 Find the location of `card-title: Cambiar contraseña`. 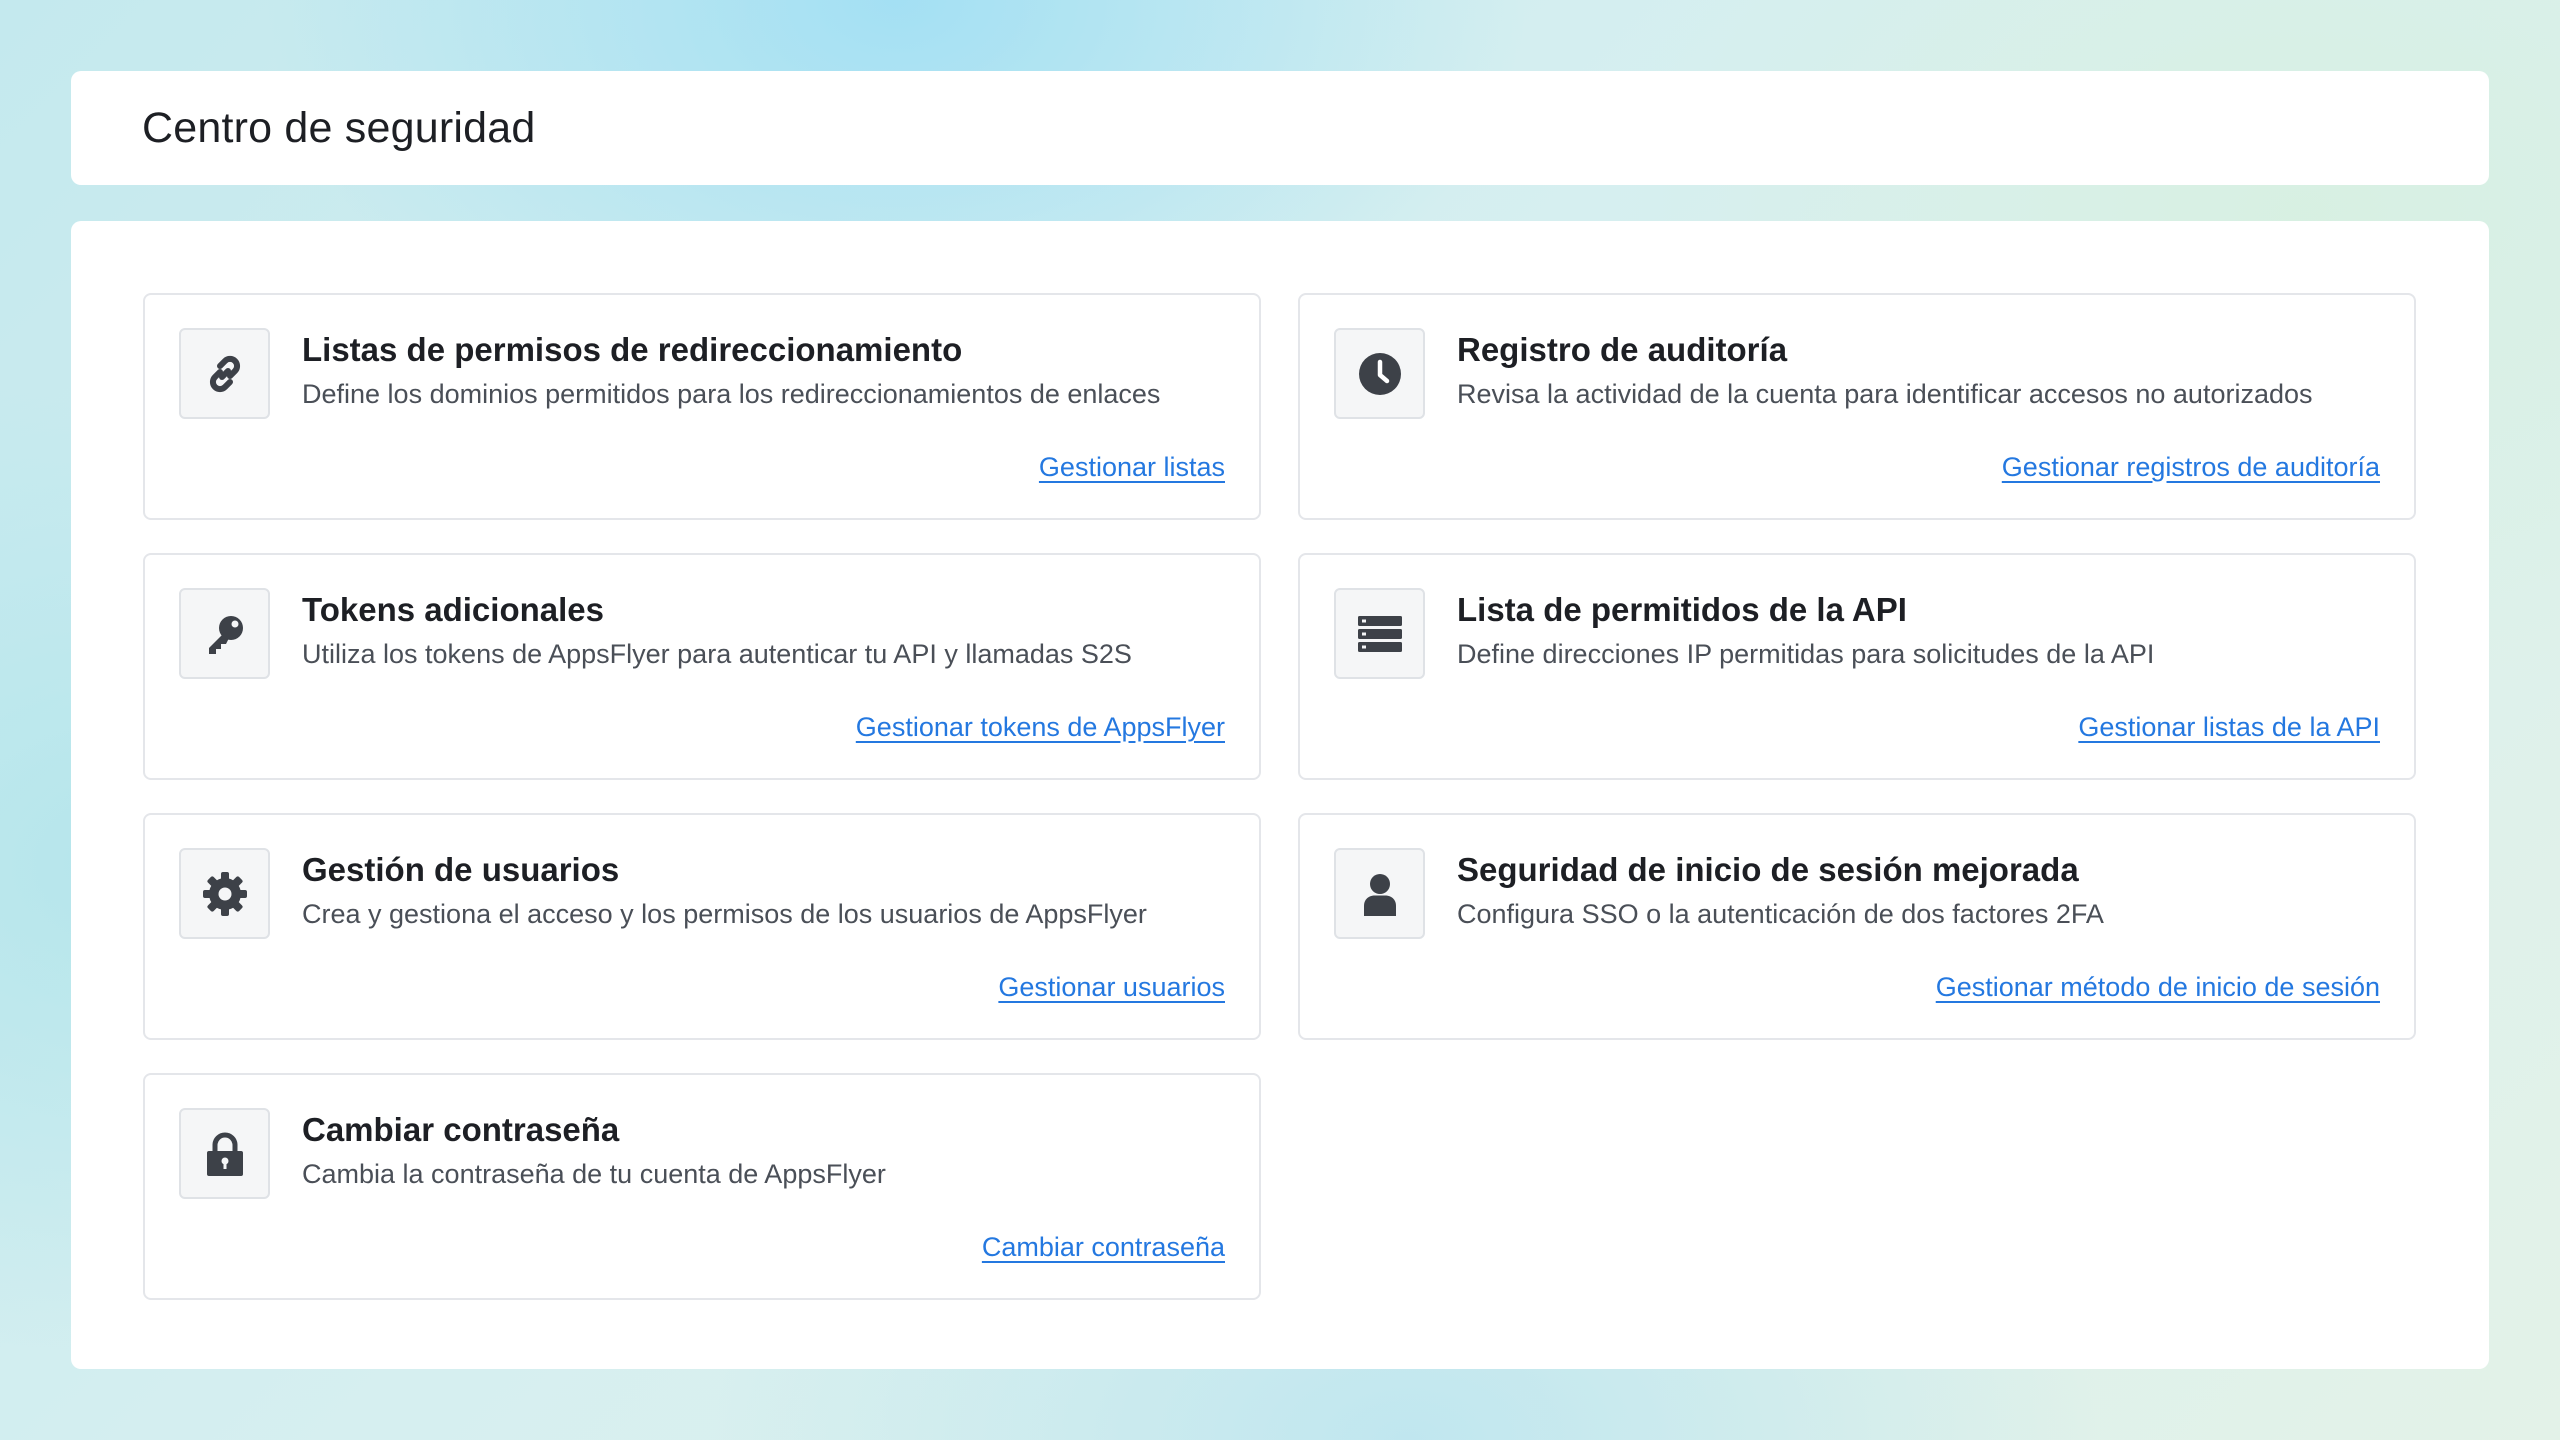

card-title: Cambiar contraseña is located at coordinates (461, 1129).